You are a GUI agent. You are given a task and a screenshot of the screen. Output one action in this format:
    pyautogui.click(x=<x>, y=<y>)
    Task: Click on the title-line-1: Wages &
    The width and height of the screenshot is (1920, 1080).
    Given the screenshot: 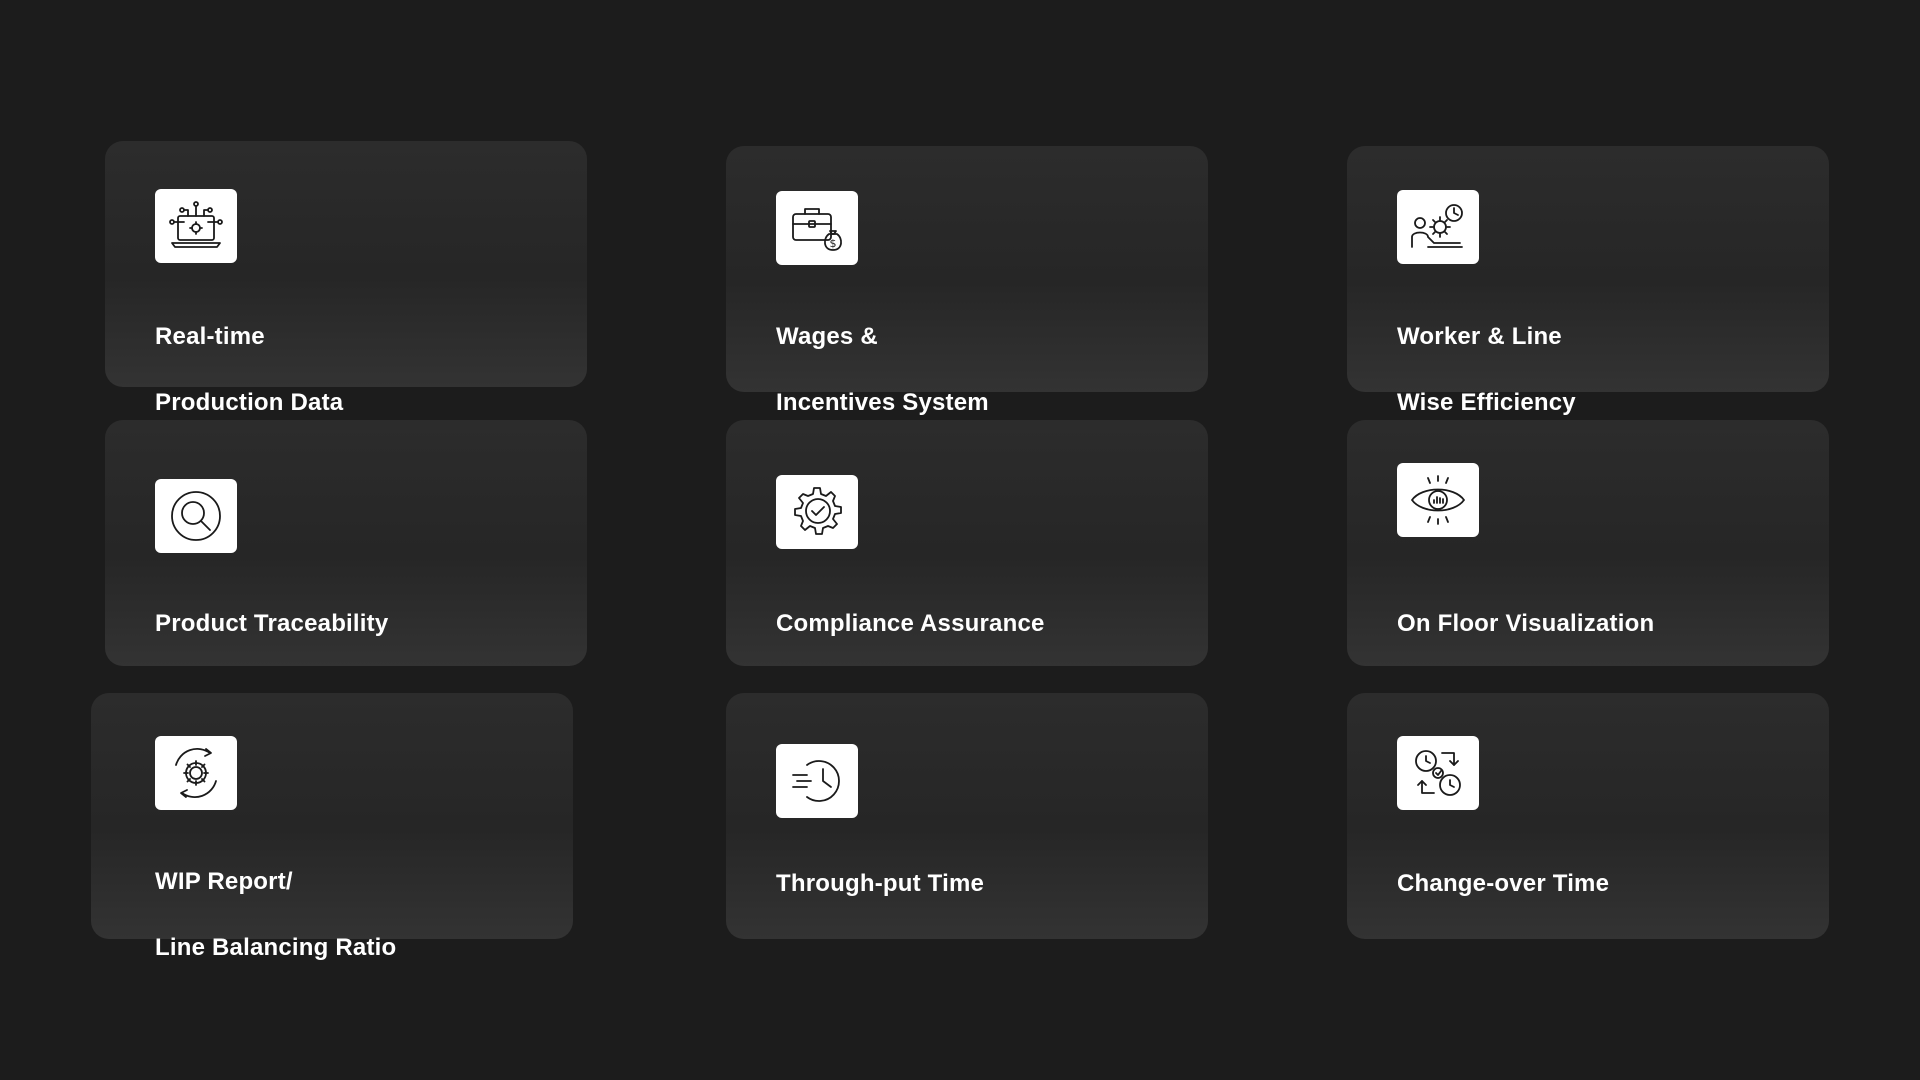 What is the action you would take?
    pyautogui.click(x=827, y=336)
    